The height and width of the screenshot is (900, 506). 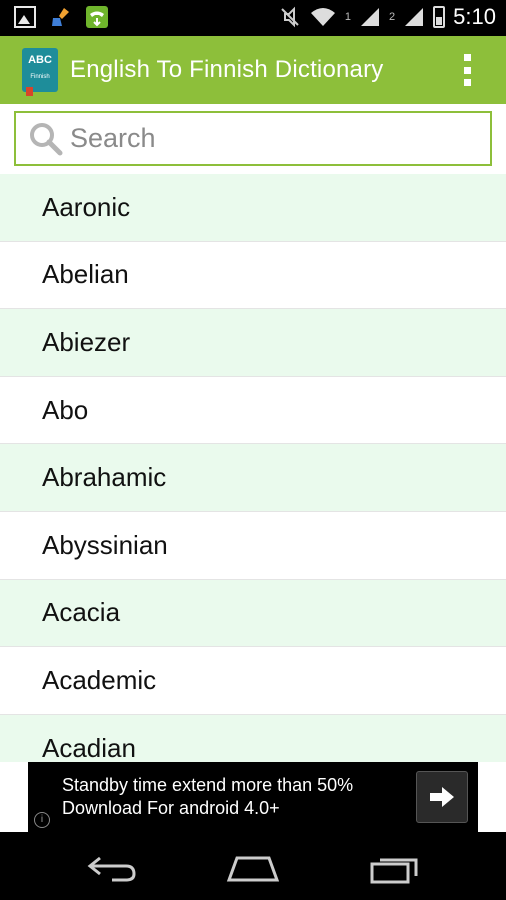 What do you see at coordinates (42, 820) in the screenshot?
I see `info-icon: i` at bounding box center [42, 820].